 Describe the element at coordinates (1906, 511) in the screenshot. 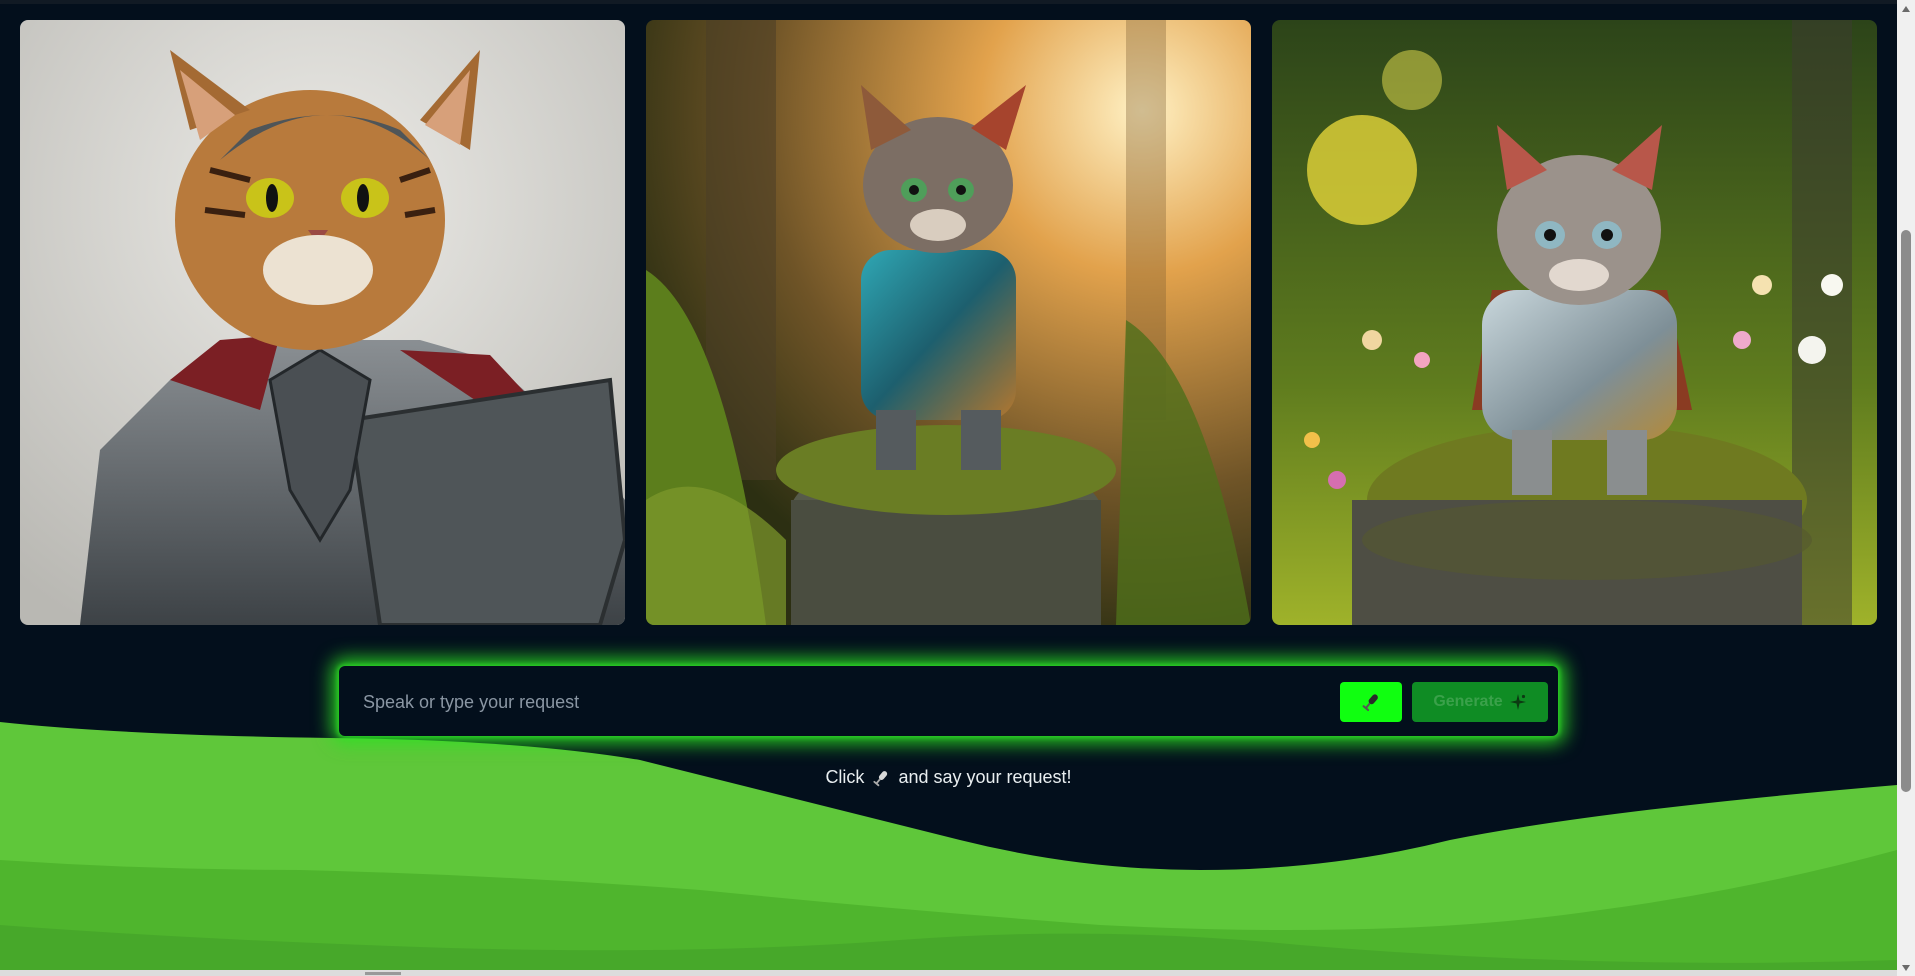

I see `vertical-scrollbar-thumb` at that location.